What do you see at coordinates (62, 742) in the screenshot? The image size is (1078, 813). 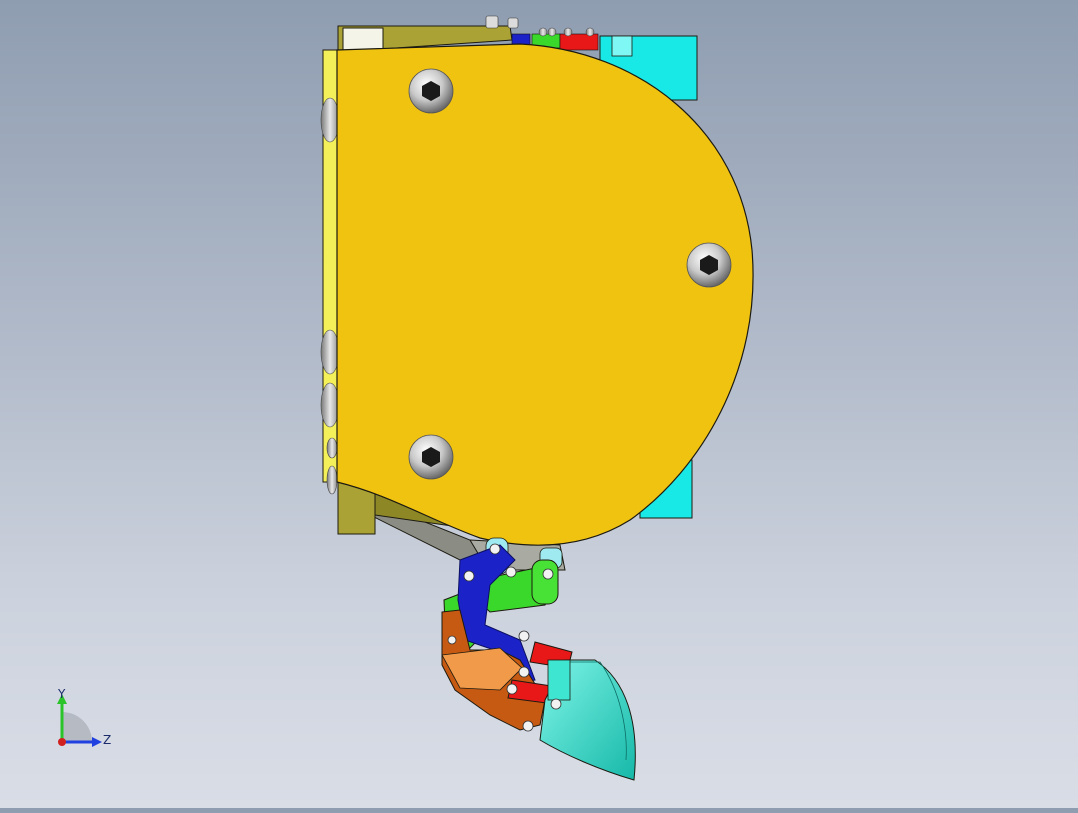 I see `x-axis-point-icon` at bounding box center [62, 742].